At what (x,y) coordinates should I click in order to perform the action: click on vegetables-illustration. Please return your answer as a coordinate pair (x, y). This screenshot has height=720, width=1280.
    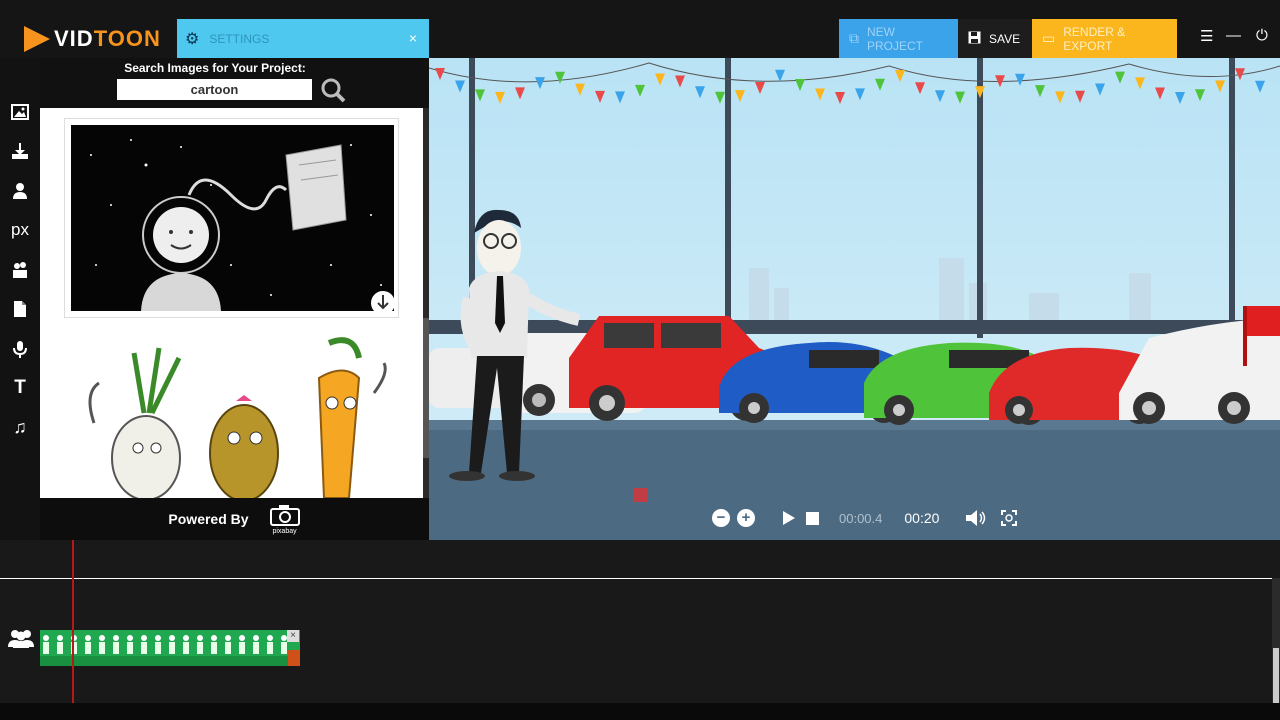
    Looking at the image, I should click on (231, 415).